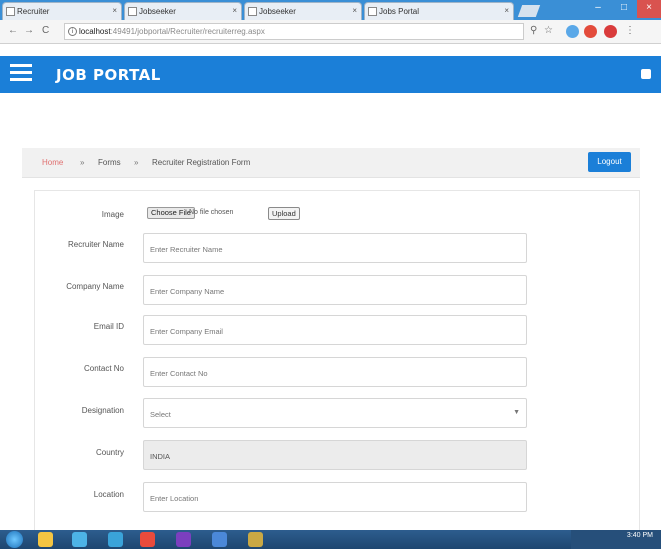 The image size is (661, 549). Describe the element at coordinates (109, 162) in the screenshot. I see `breadcrumb-forms-link: Forms` at that location.